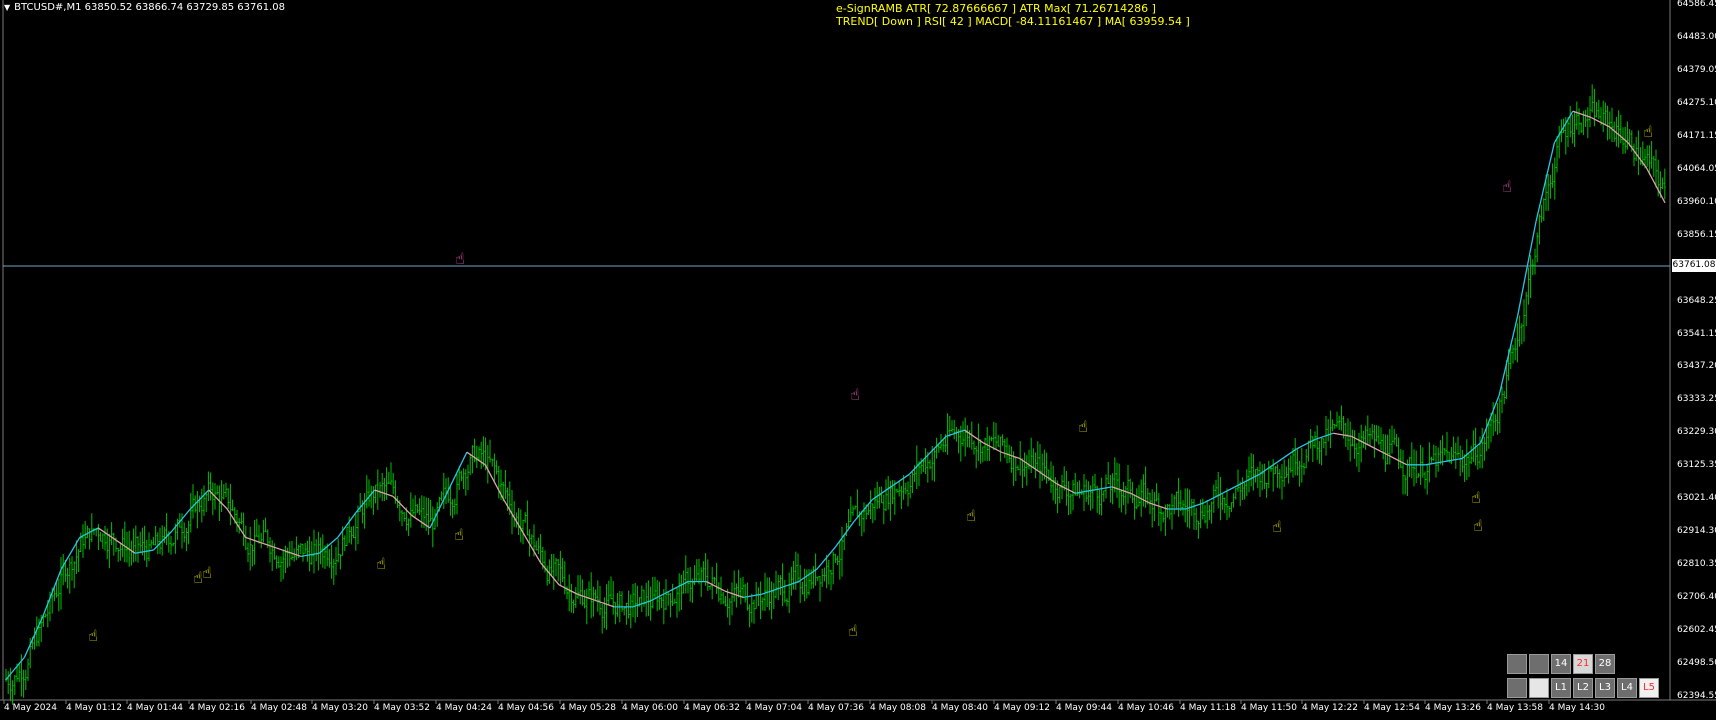  I want to click on collapse-triangle-icon: ▼, so click(7, 7).